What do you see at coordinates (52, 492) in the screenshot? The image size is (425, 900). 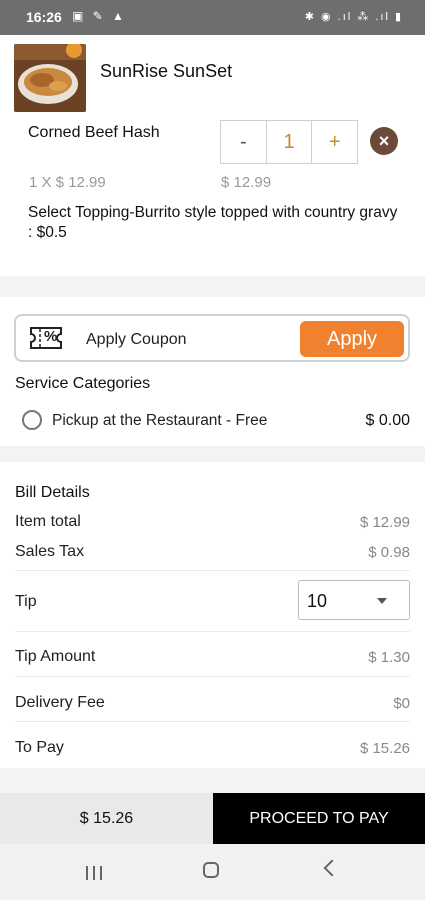 I see `bill-details-title: Bill Details` at bounding box center [52, 492].